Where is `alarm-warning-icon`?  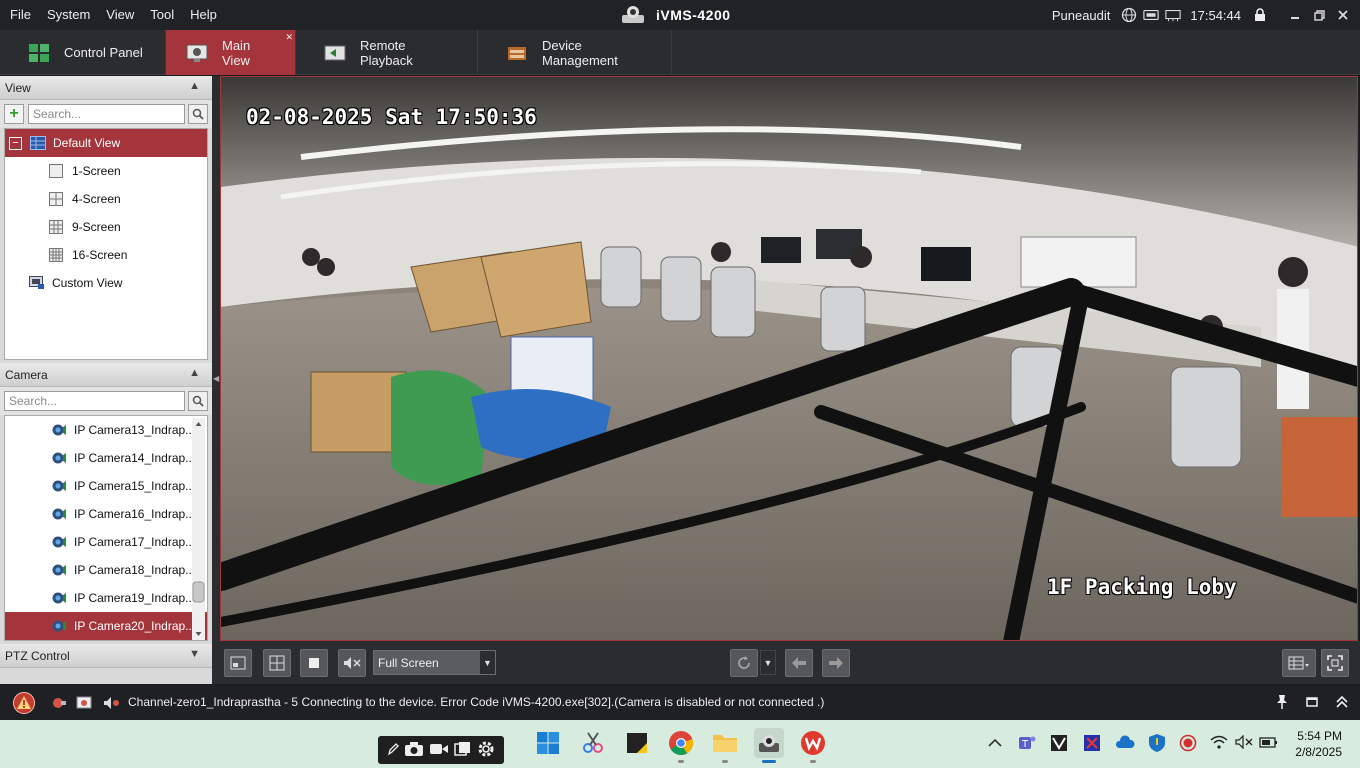 alarm-warning-icon is located at coordinates (24, 704).